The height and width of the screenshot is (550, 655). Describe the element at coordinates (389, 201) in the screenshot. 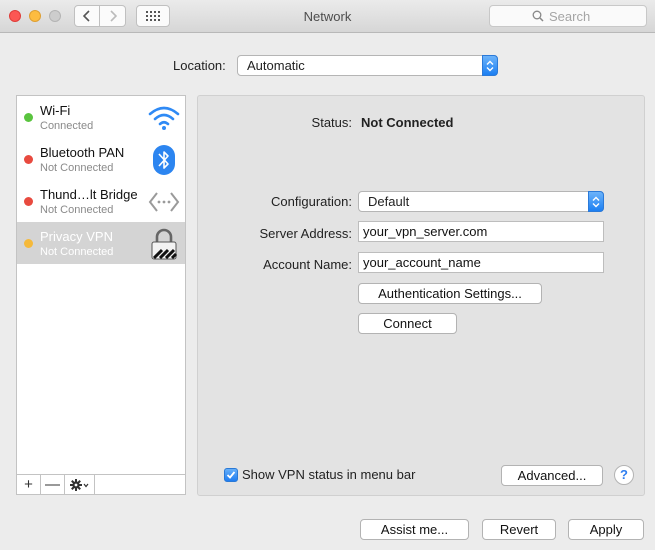

I see `configuration-value: Default` at that location.